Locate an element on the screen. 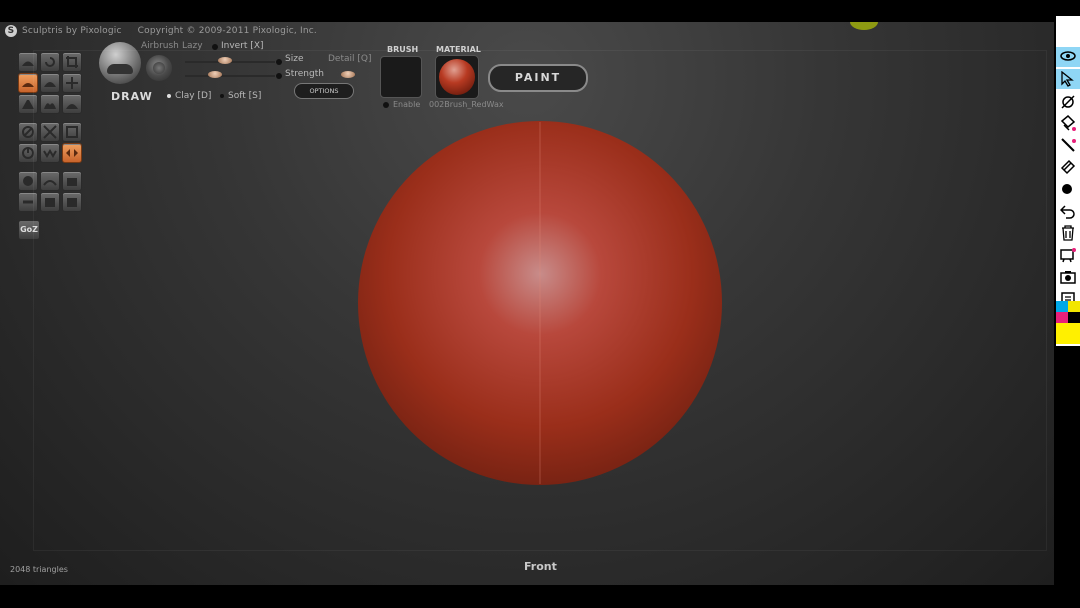 Image resolution: width=1080 pixels, height=608 pixels. symmetry-seam is located at coordinates (540, 303).